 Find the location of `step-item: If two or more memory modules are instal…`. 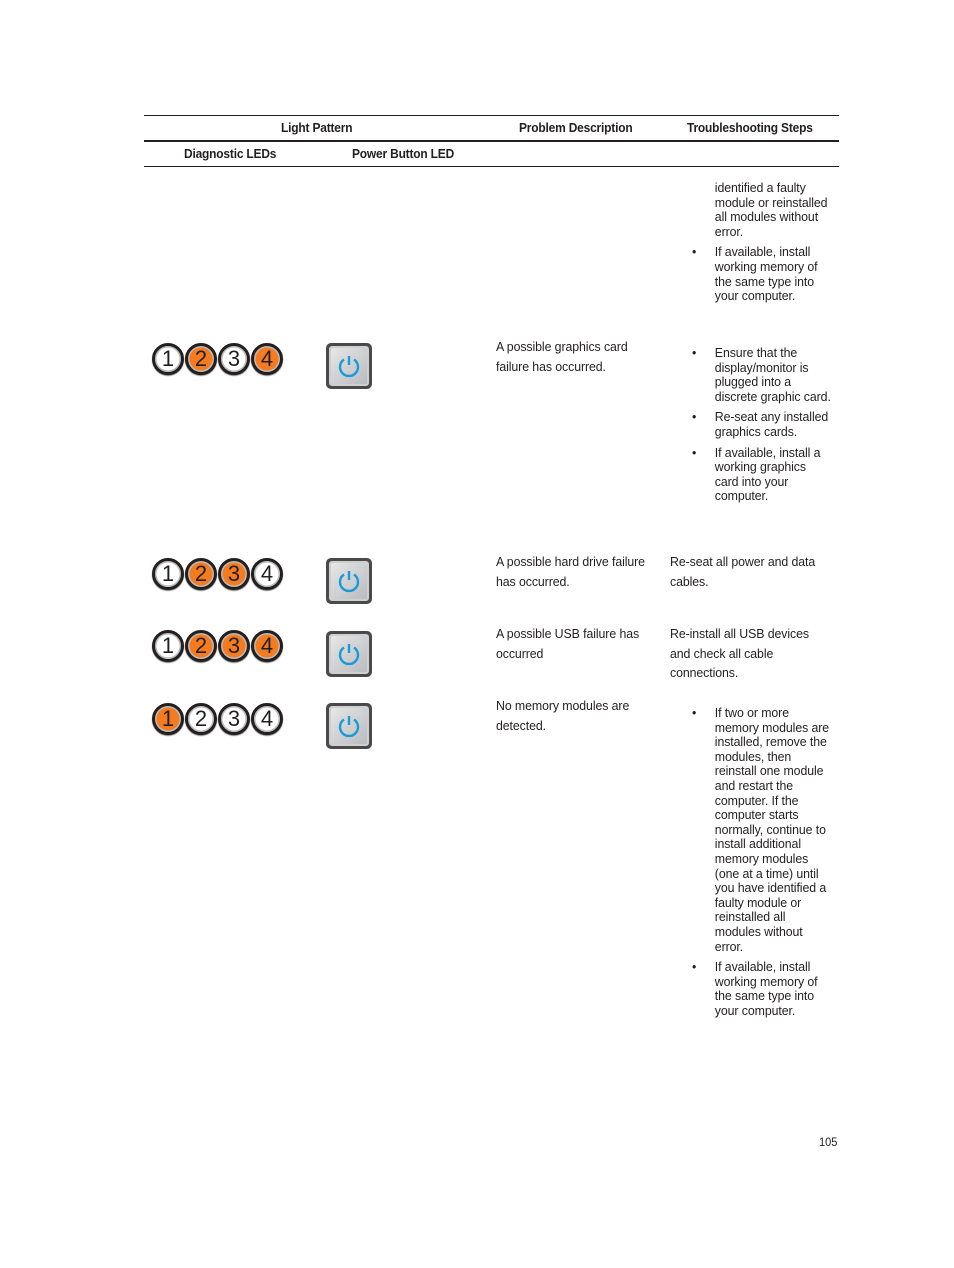

step-item: If two or more memory modules are instal… is located at coordinates (772, 829).